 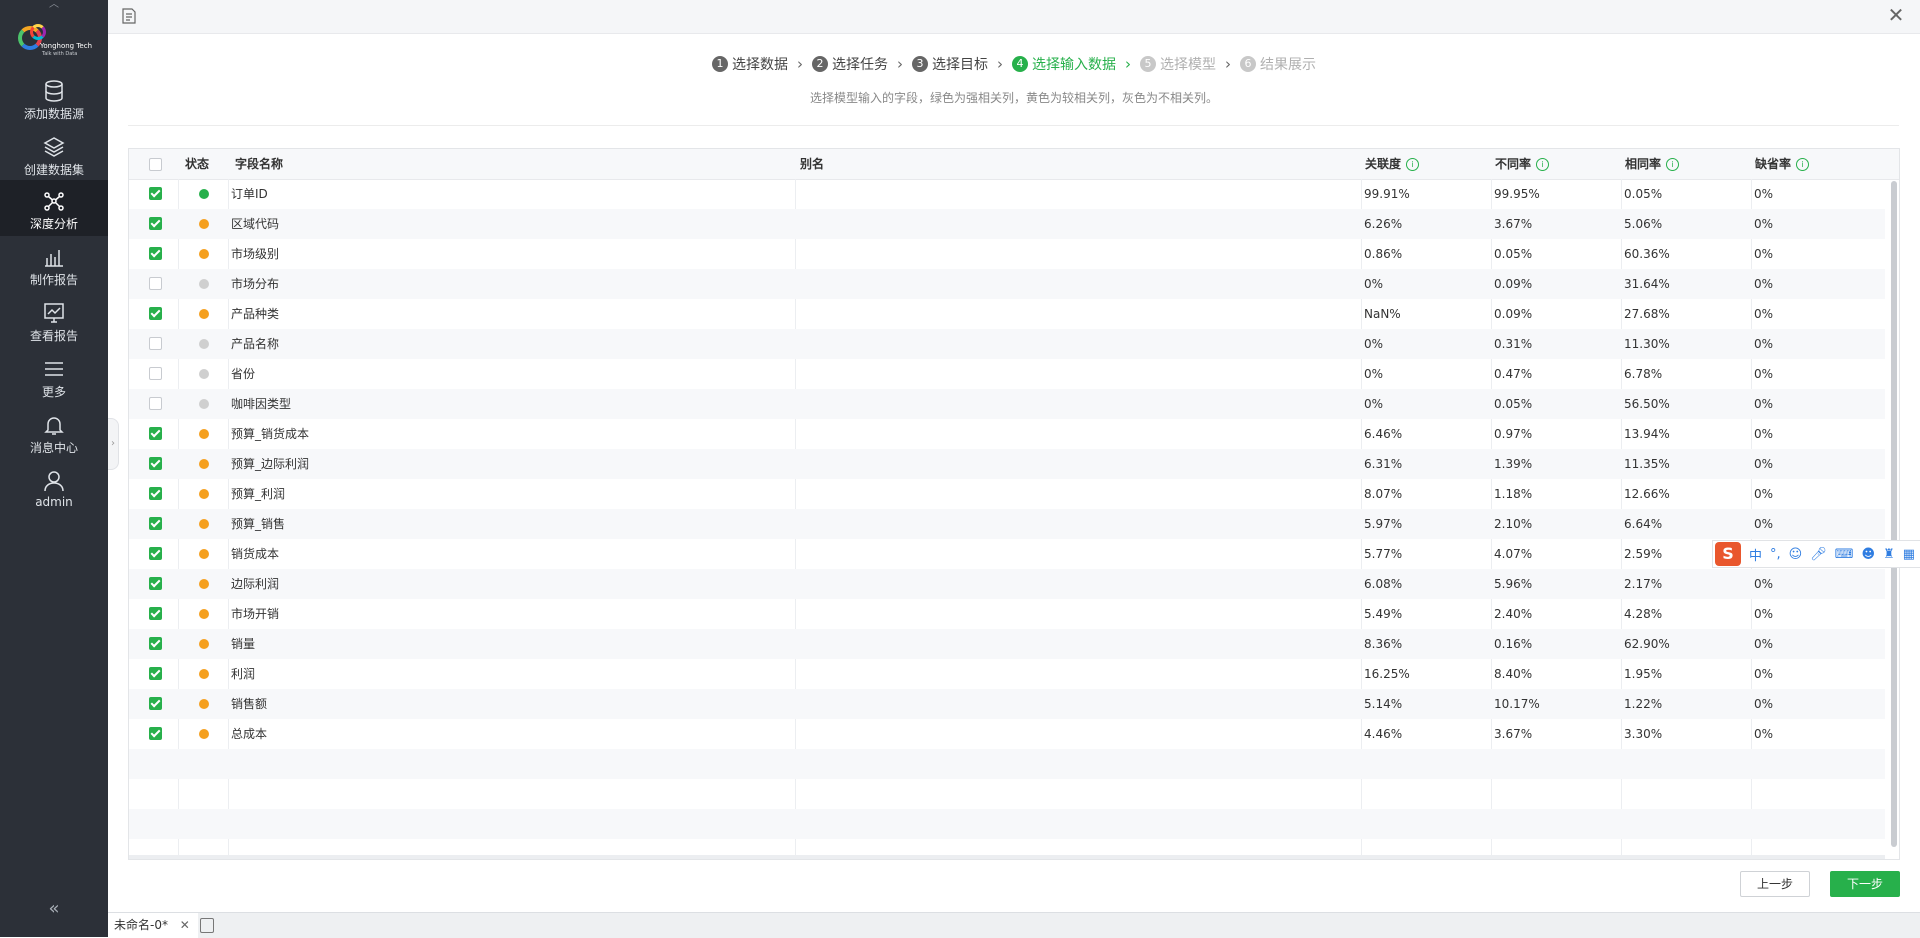 What do you see at coordinates (259, 164) in the screenshot?
I see `column-header-field: 字段名称` at bounding box center [259, 164].